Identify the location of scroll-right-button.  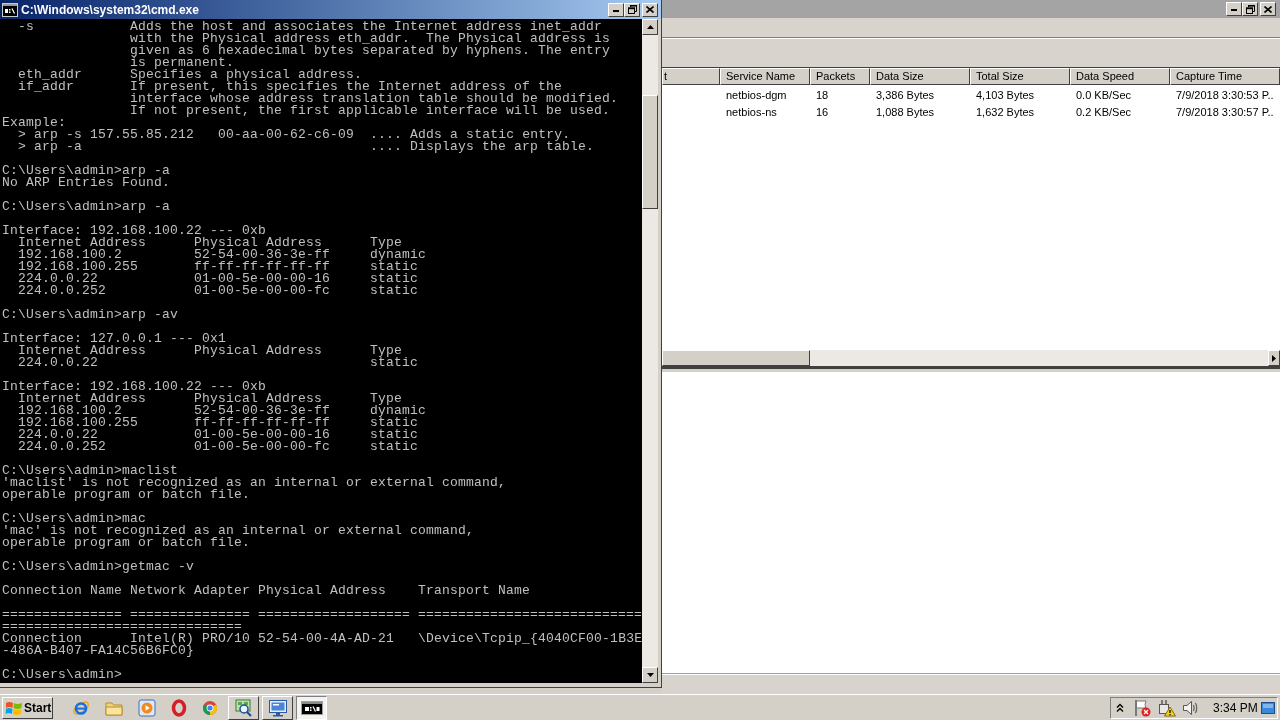
(1274, 358).